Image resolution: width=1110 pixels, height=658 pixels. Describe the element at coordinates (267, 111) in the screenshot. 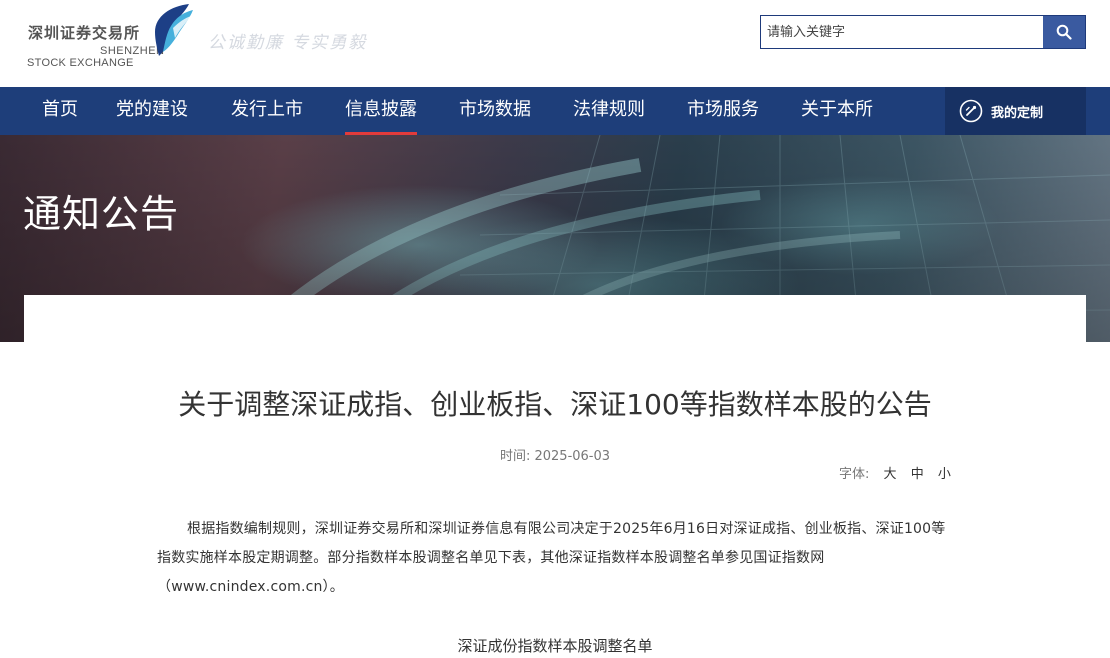

I see `nav-item-listing: 发行上市` at that location.